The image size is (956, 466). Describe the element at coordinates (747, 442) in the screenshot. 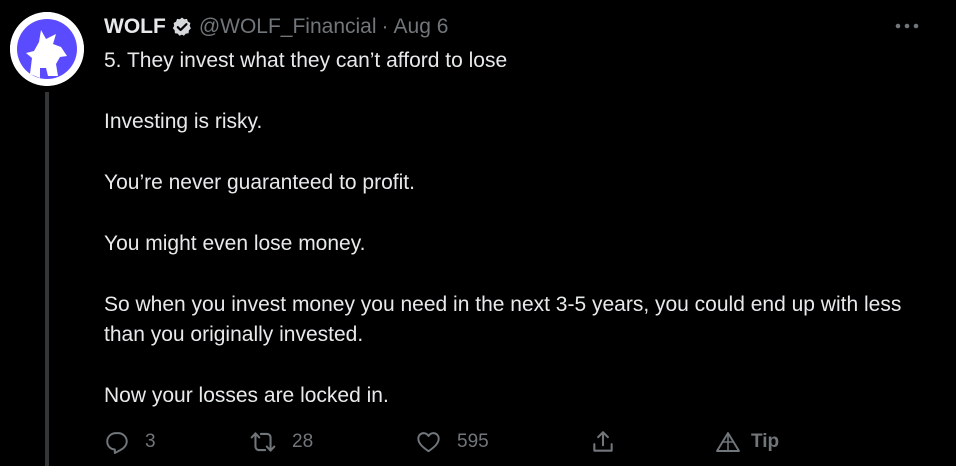

I see `tip-button: Tip` at that location.